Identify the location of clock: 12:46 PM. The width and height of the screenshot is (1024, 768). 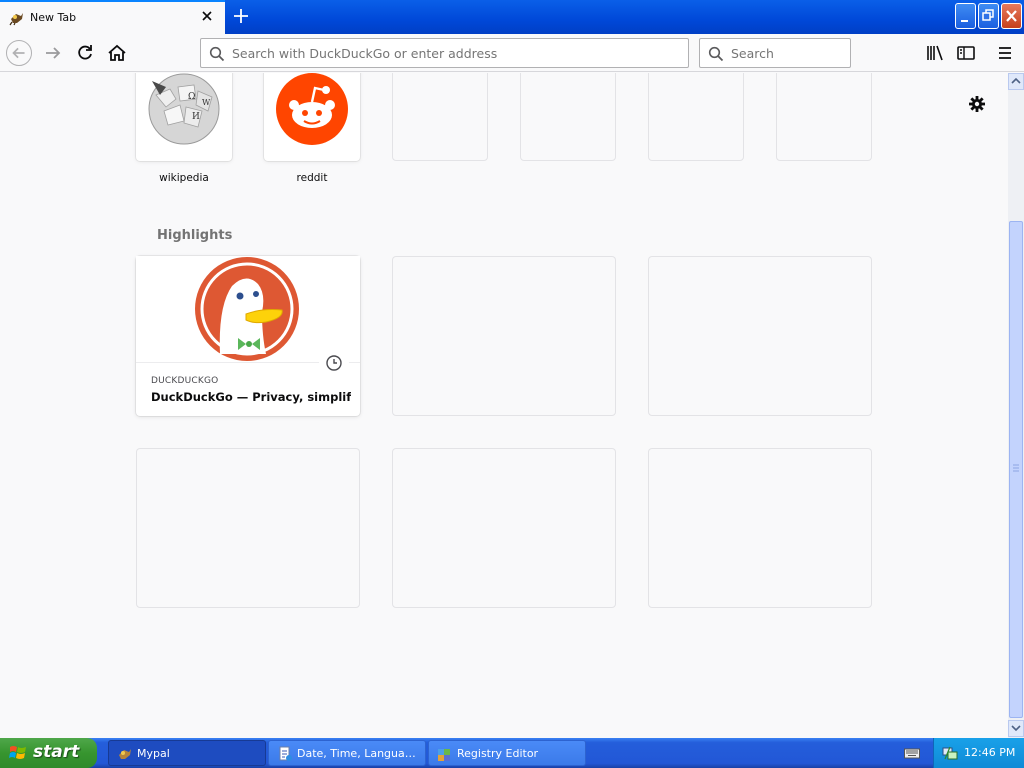
(990, 752).